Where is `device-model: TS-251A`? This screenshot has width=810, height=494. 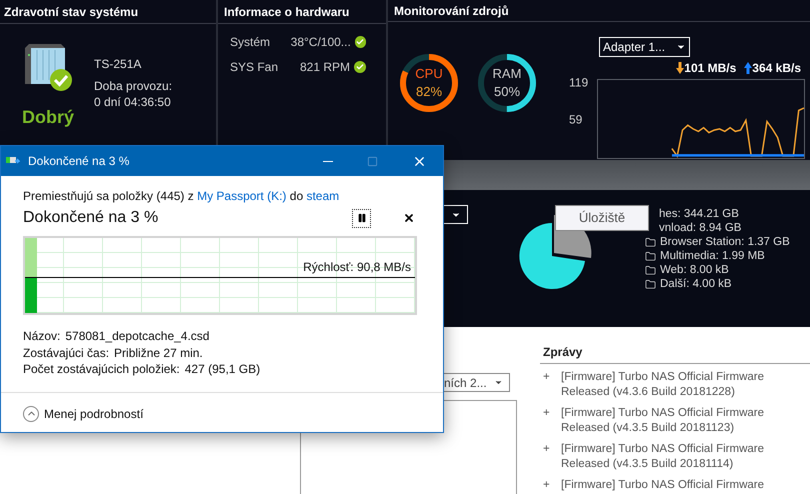
device-model: TS-251A is located at coordinates (118, 64).